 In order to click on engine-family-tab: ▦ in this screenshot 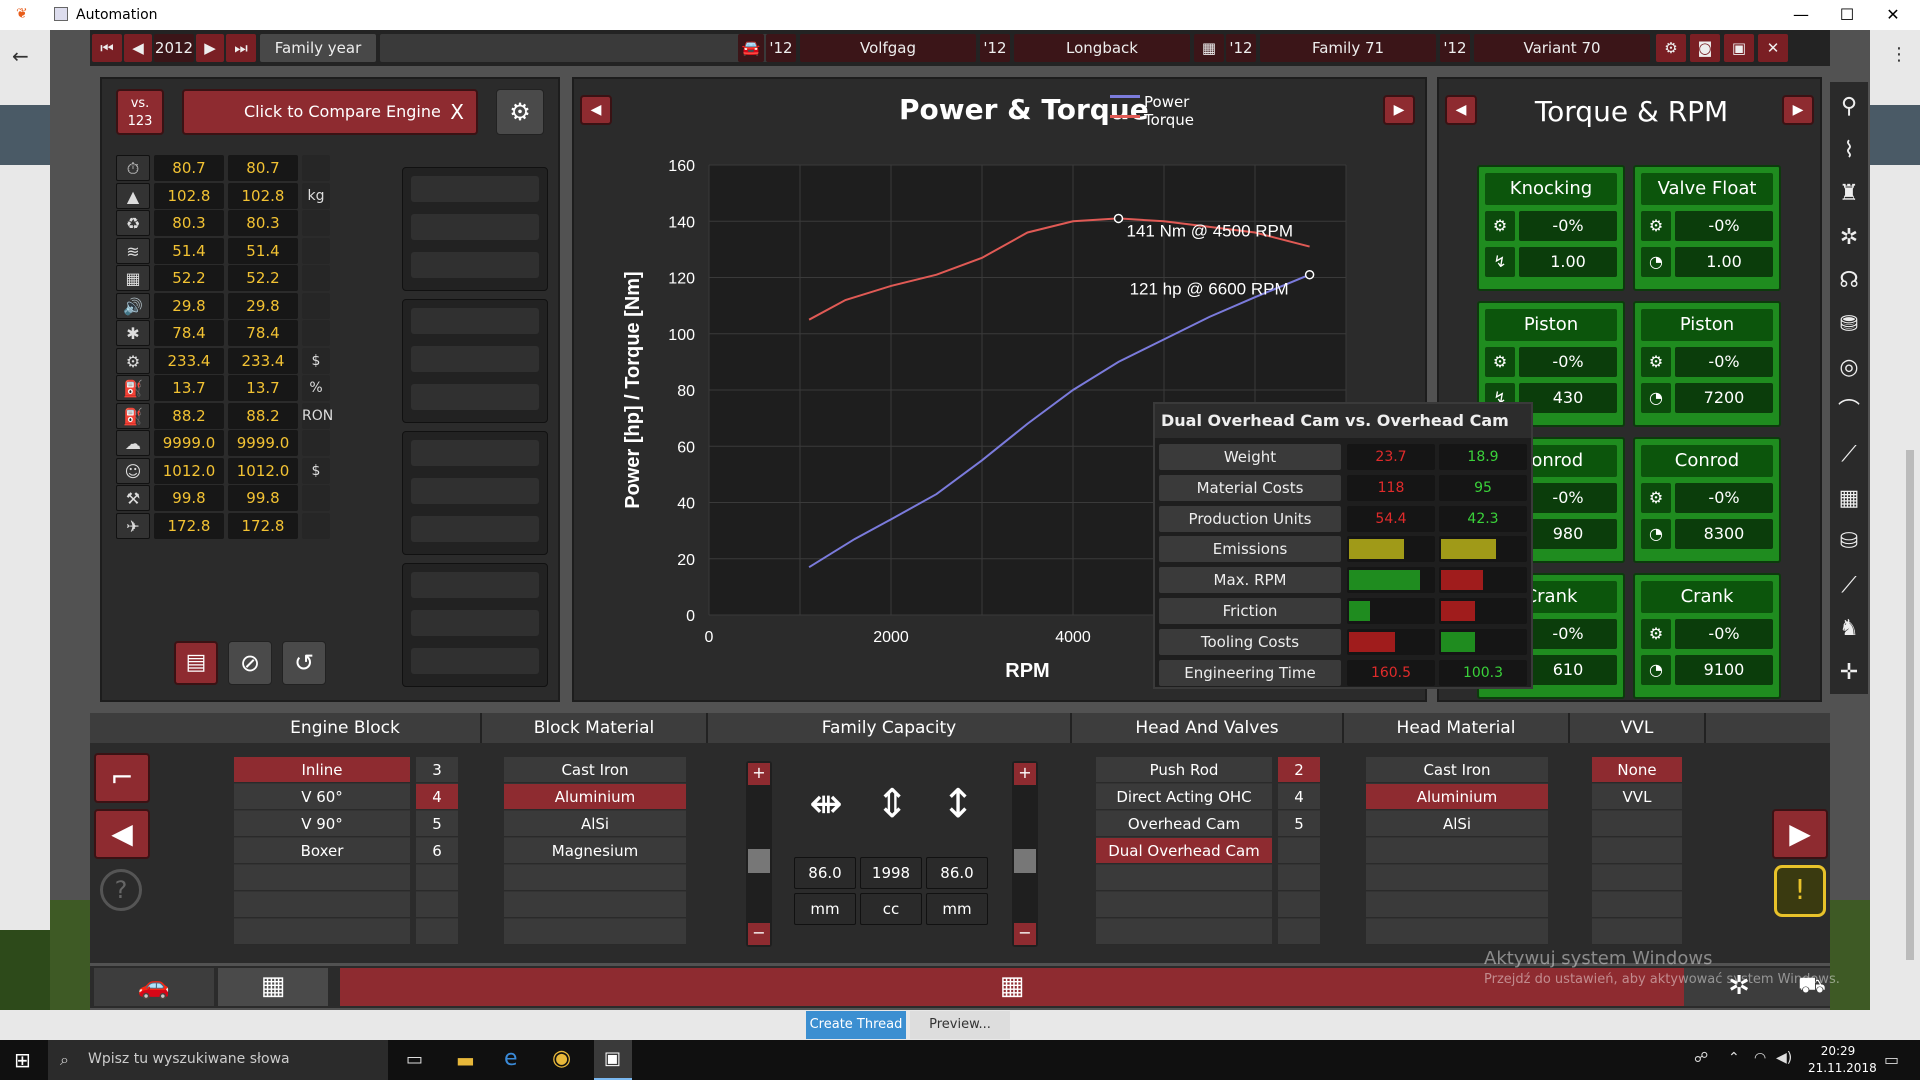, I will do `click(1012, 987)`.